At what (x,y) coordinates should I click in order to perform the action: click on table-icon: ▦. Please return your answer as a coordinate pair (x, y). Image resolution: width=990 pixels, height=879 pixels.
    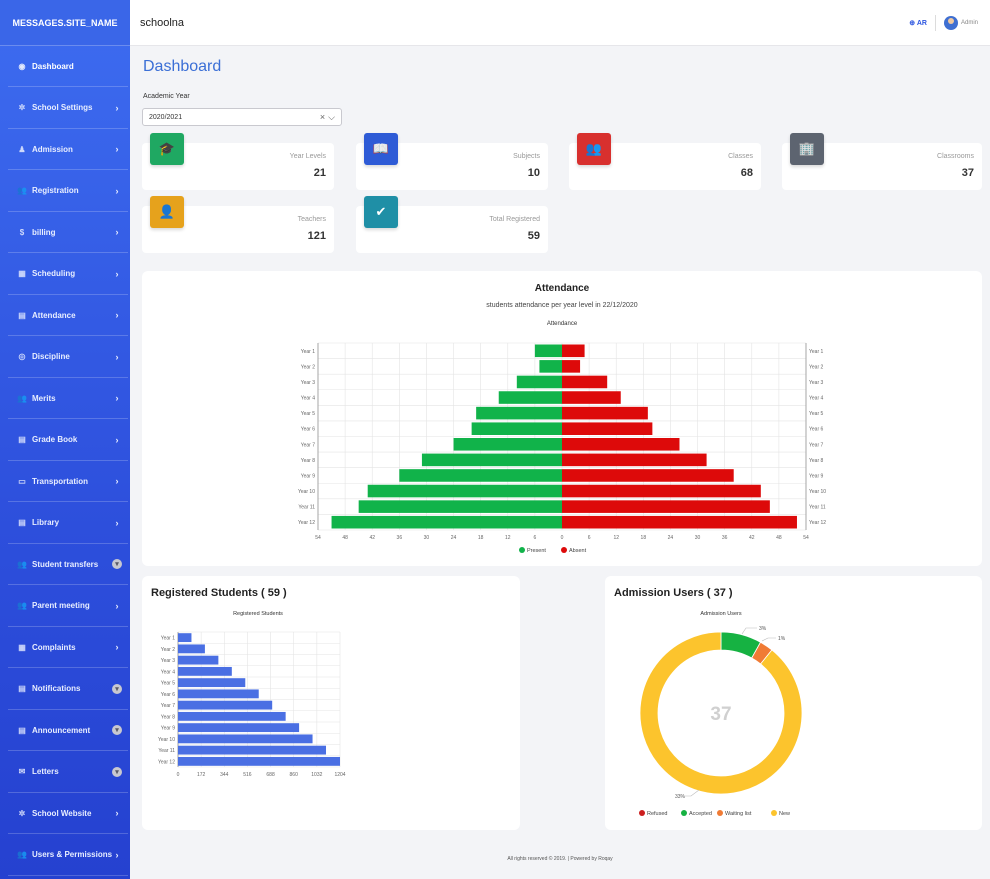
    Looking at the image, I should click on (22, 647).